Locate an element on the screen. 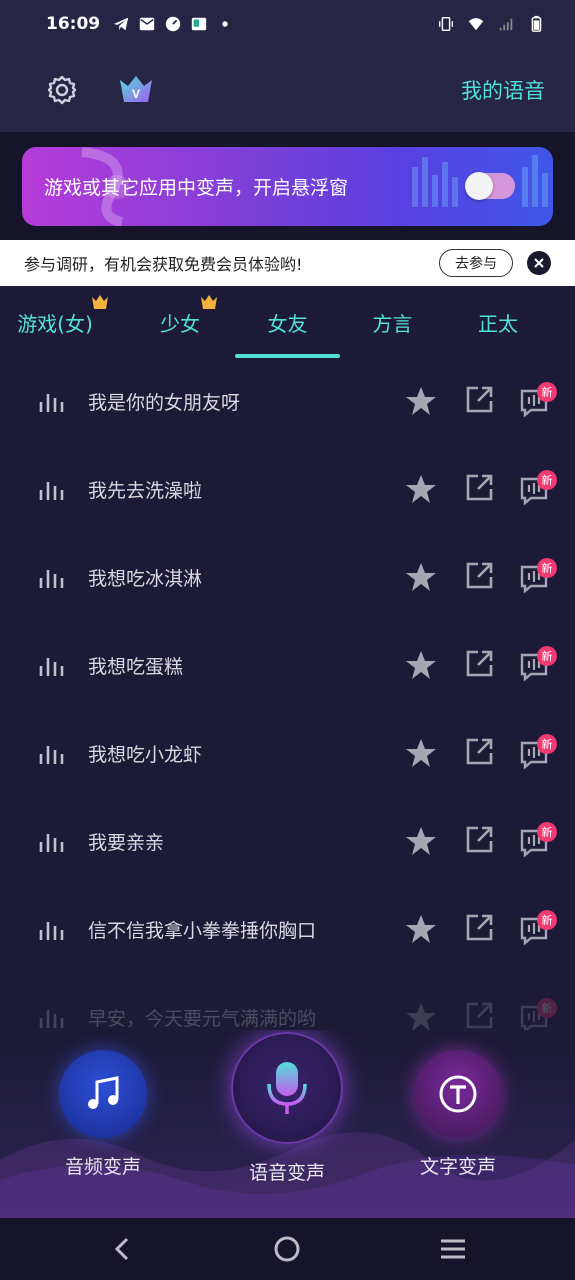  join-survey-button: 去参与 is located at coordinates (476, 263).